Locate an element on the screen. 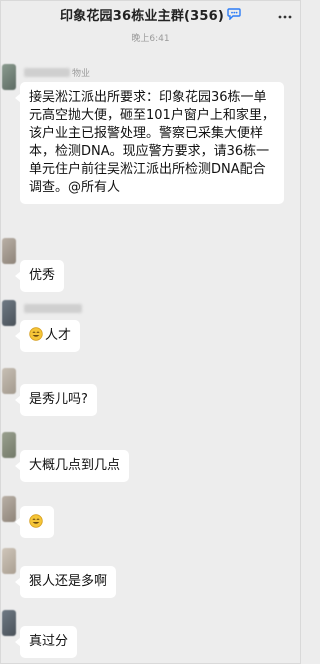 The height and width of the screenshot is (664, 320). message-bubble: 人才 is located at coordinates (47, 336).